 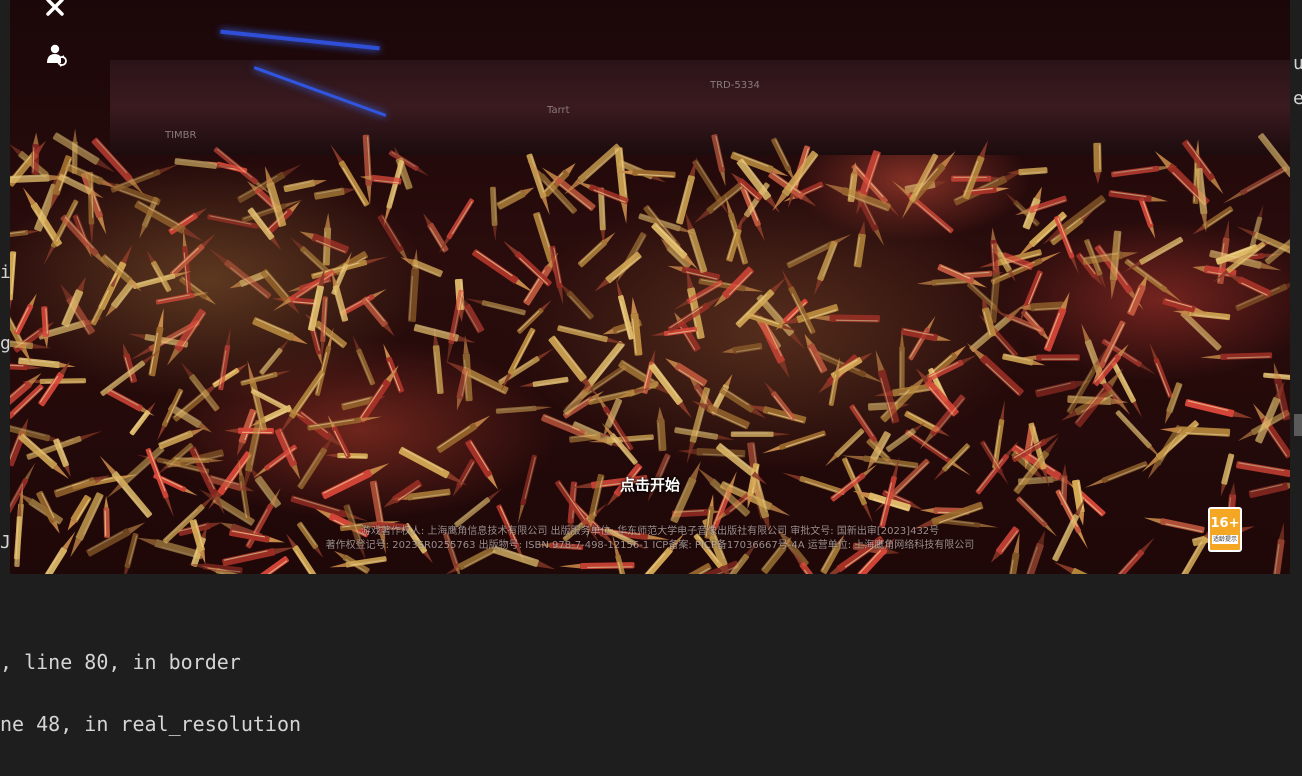 What do you see at coordinates (120, 662) in the screenshot?
I see `terminal-line: , line 80, in border` at bounding box center [120, 662].